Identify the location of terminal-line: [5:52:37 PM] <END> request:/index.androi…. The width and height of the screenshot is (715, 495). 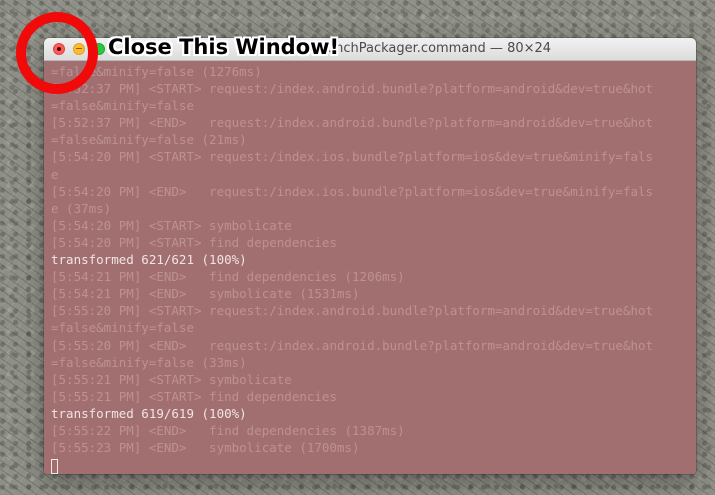
(352, 123).